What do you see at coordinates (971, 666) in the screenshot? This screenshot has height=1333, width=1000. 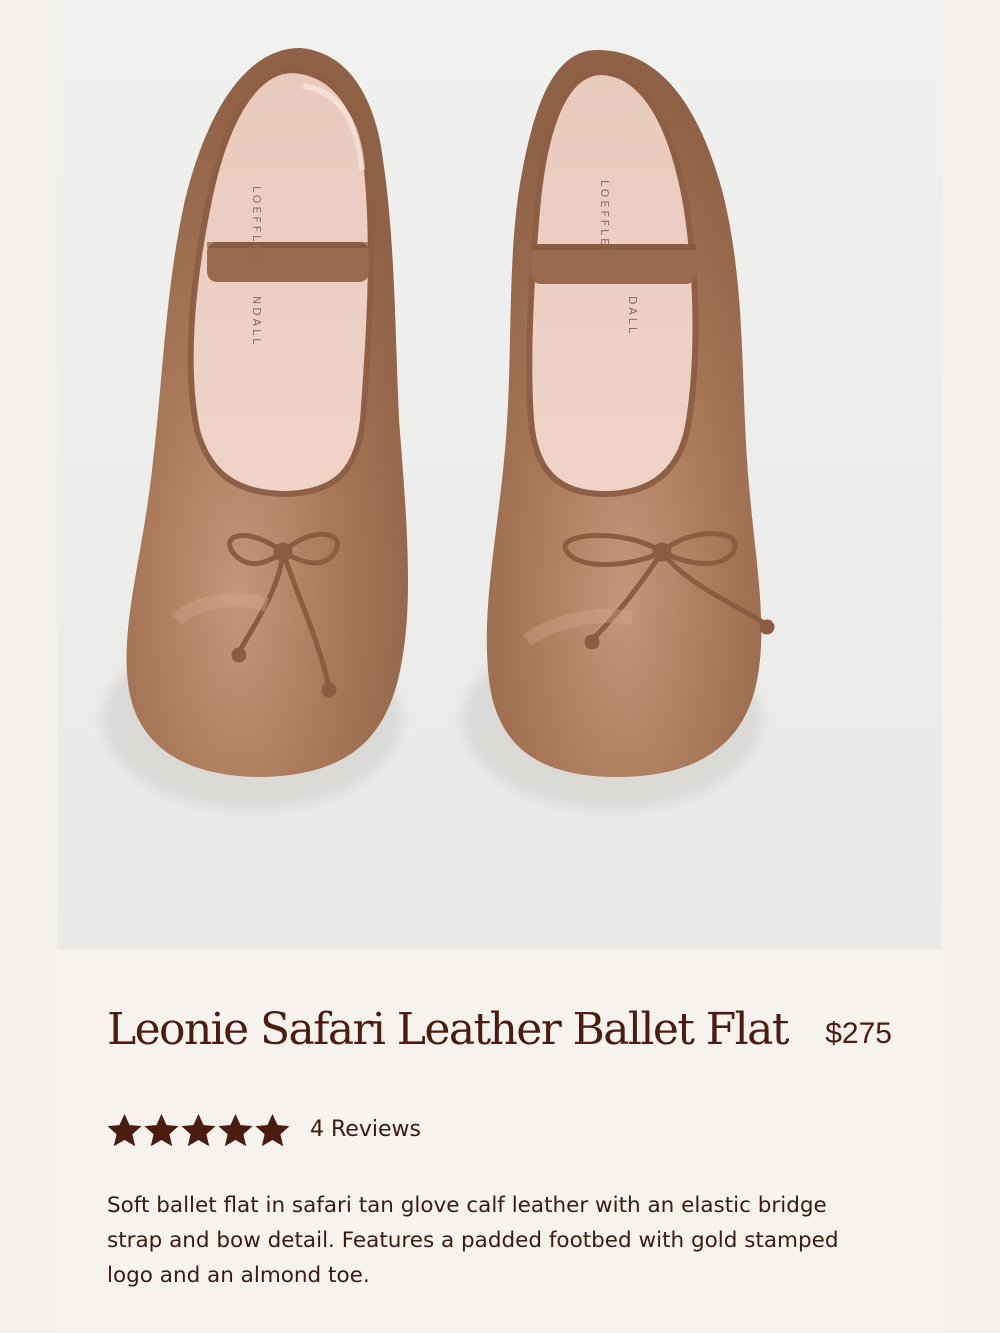 I see `right-margin` at bounding box center [971, 666].